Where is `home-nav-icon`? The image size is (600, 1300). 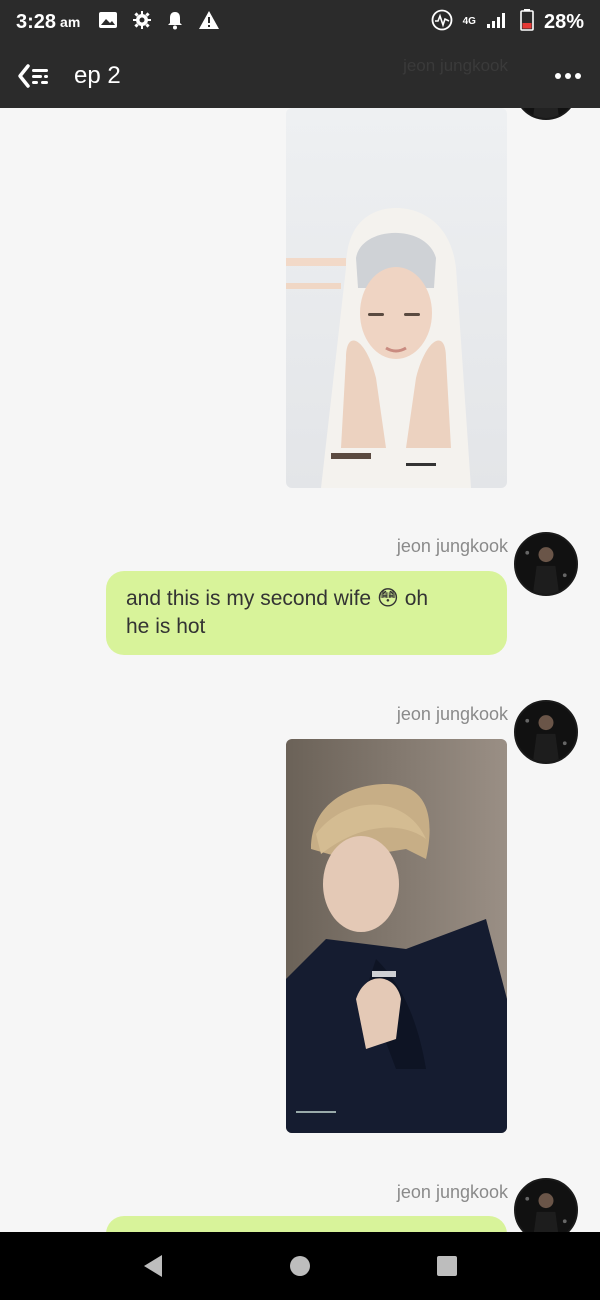 home-nav-icon is located at coordinates (300, 1266).